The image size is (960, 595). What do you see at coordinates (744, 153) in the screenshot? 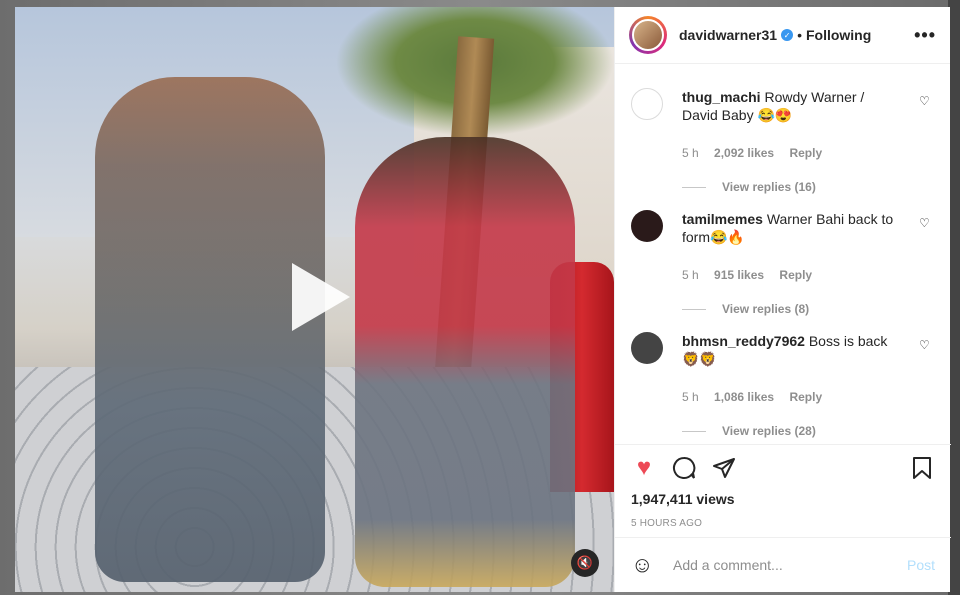
I see `comment-likes: 2,092 likes` at bounding box center [744, 153].